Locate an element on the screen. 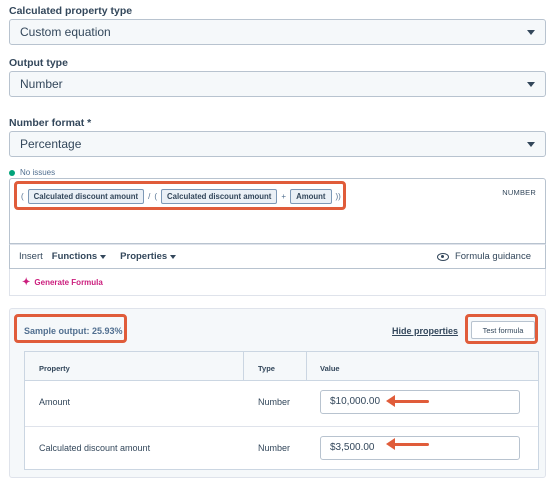 The image size is (550, 482). calculated-property-type-label: Calculated property type is located at coordinates (71, 11).